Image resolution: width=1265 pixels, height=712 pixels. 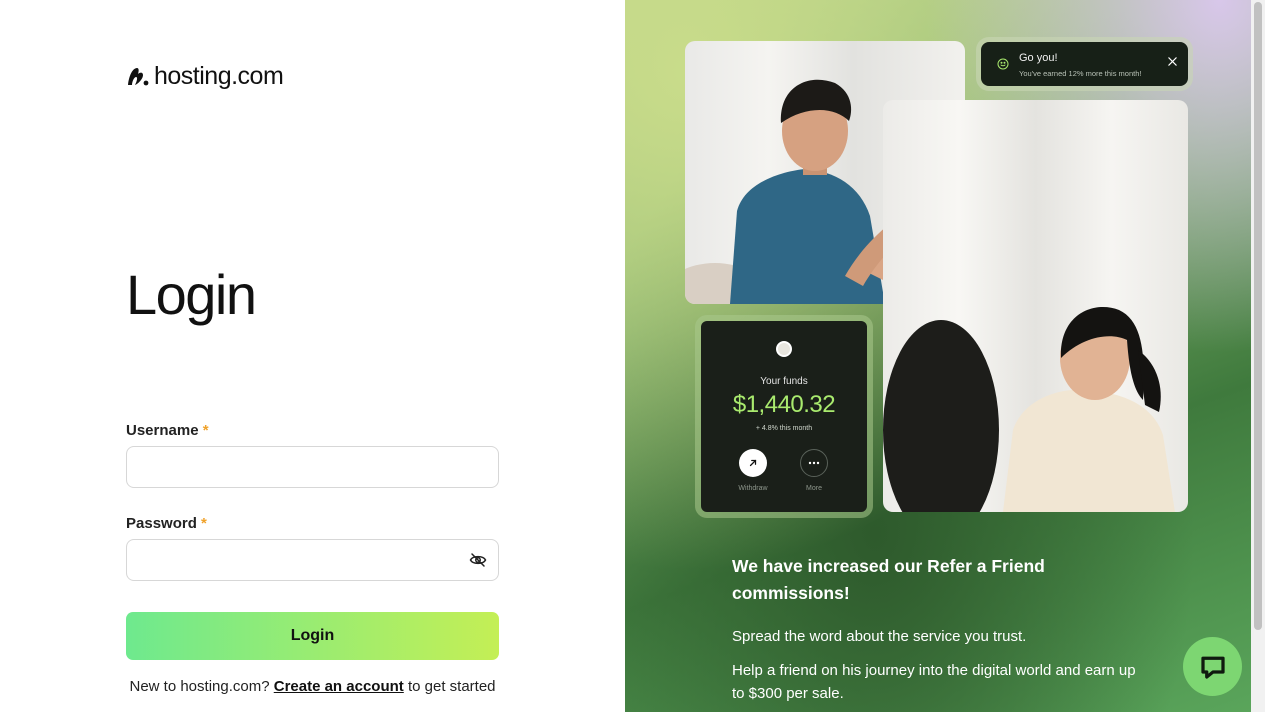 What do you see at coordinates (1080, 73) in the screenshot?
I see `toast-subtitle: You've earned 12% more this month!` at bounding box center [1080, 73].